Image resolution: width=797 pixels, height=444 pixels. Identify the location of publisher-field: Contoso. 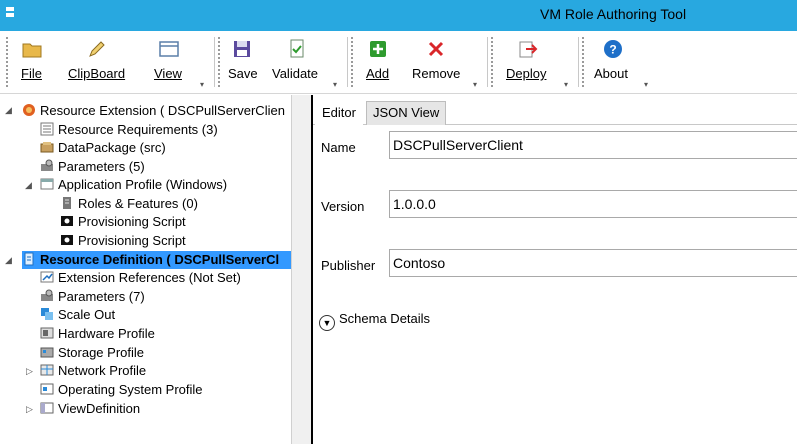
(593, 263).